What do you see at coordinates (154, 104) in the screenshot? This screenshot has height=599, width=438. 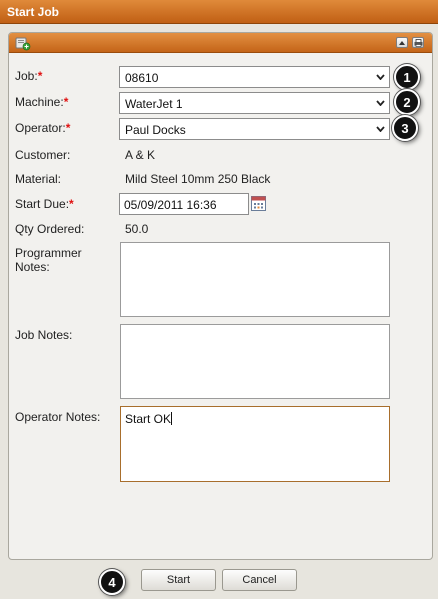 I see `machine-value: WaterJet 1` at bounding box center [154, 104].